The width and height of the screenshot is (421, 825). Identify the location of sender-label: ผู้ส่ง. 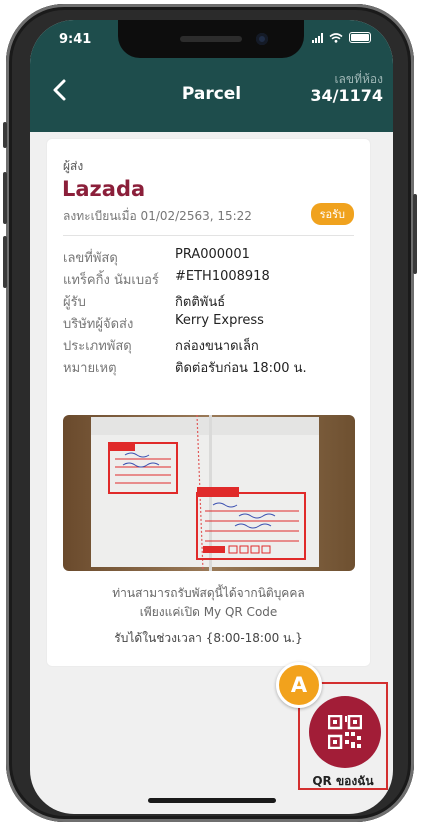
(73, 166).